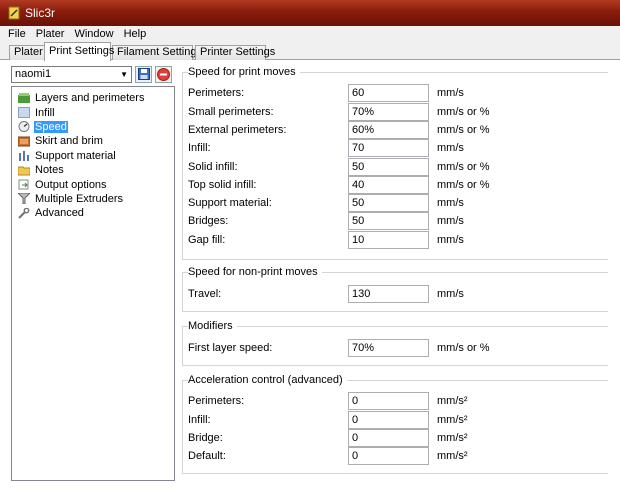 The width and height of the screenshot is (620, 491). What do you see at coordinates (93, 184) in the screenshot?
I see `tree-item-output: Output options` at bounding box center [93, 184].